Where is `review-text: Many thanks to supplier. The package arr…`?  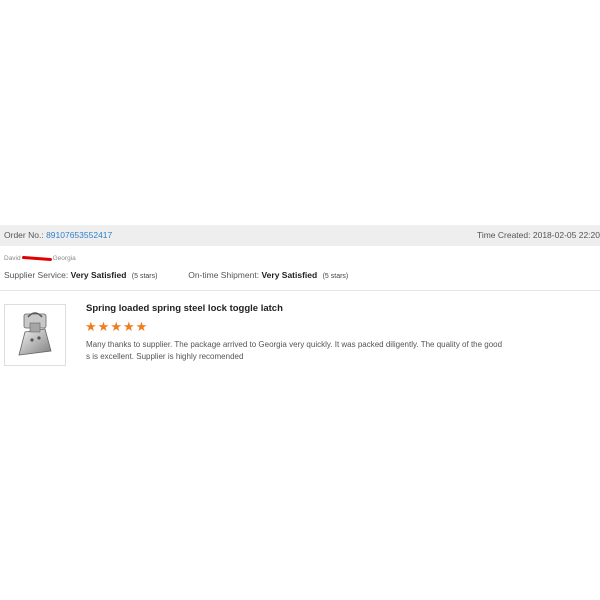 review-text: Many thanks to supplier. The package arr… is located at coordinates (294, 350).